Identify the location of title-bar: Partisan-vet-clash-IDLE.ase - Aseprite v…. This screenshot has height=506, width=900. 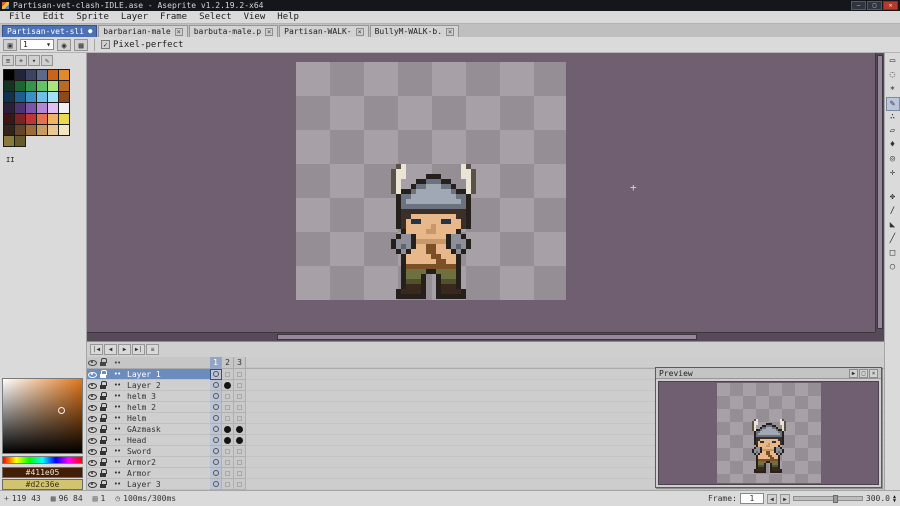
(450, 5).